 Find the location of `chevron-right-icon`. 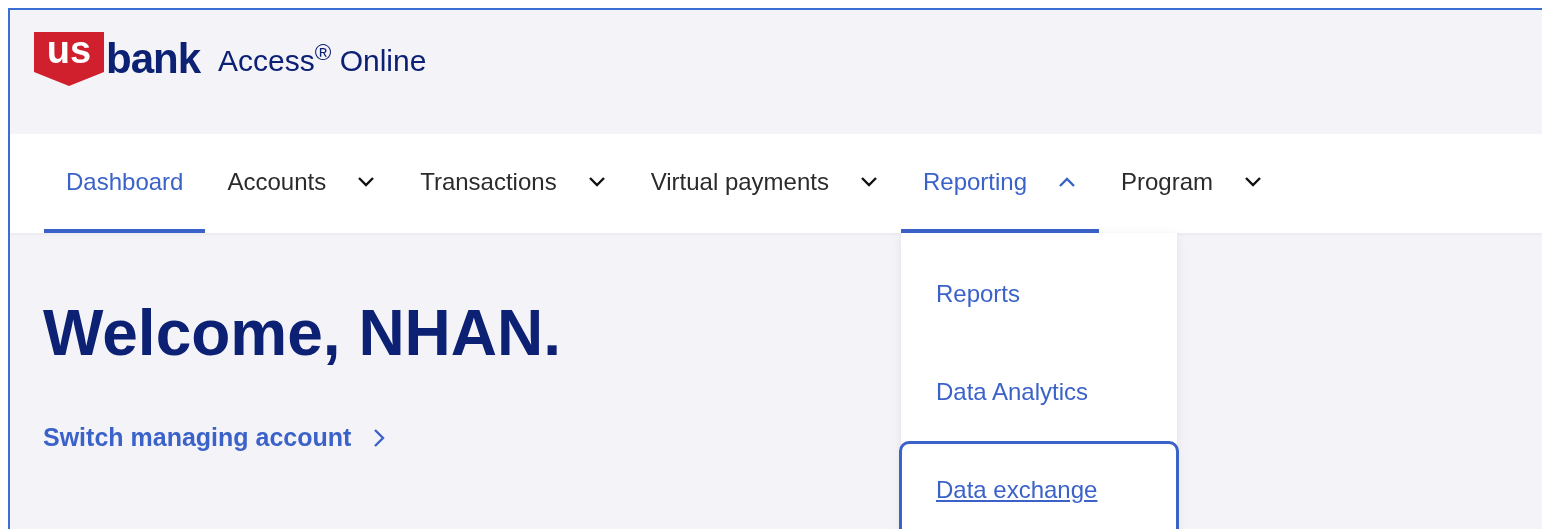

chevron-right-icon is located at coordinates (379, 437).